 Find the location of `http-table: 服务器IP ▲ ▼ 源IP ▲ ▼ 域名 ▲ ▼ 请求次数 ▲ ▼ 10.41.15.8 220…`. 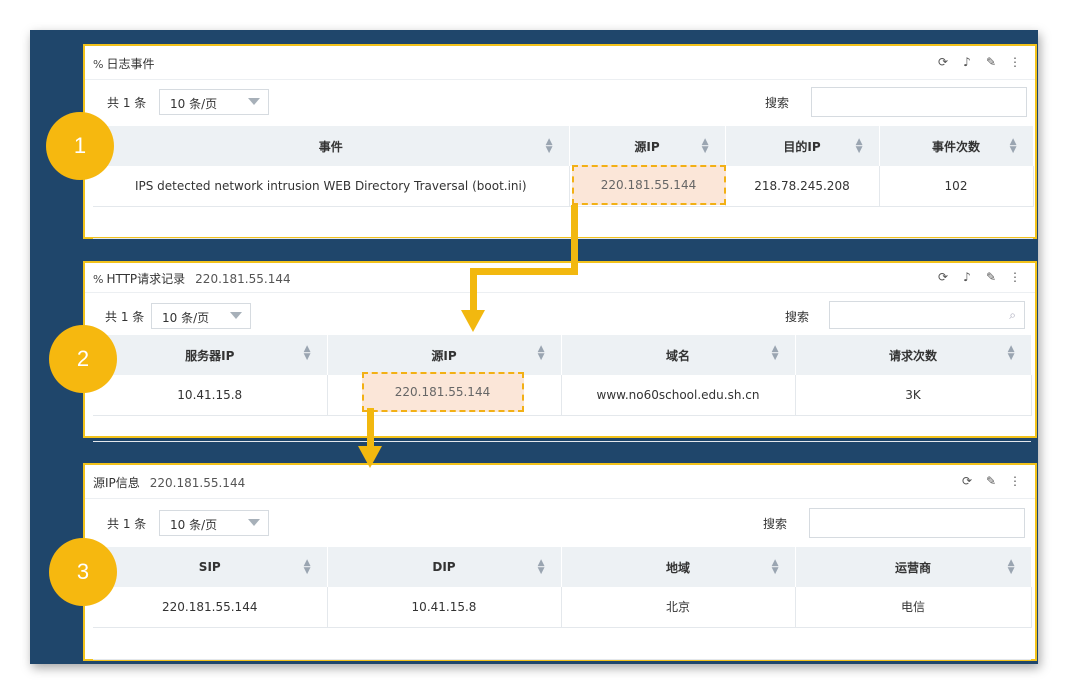

http-table: 服务器IP ▲ ▼ 源IP ▲ ▼ 域名 ▲ ▼ 请求次数 ▲ ▼ 10.41.15.8 220… is located at coordinates (562, 388).